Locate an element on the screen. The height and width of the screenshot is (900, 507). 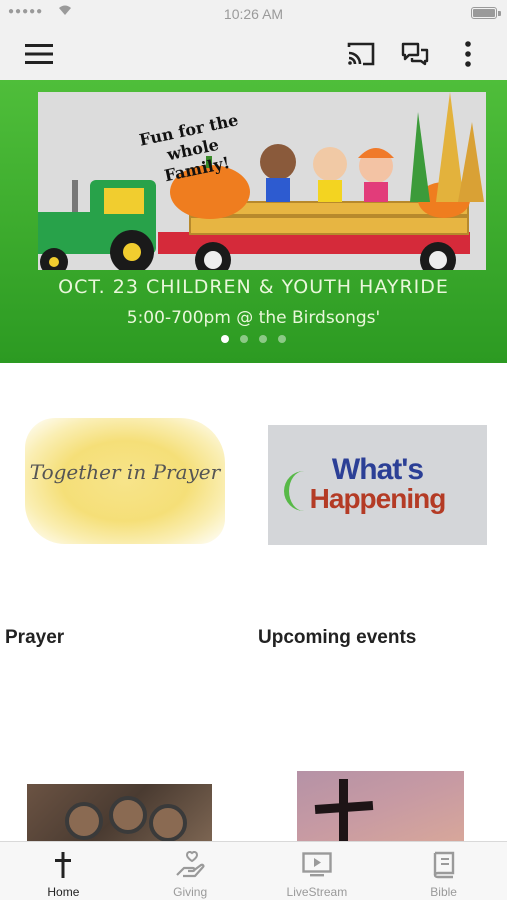
carousel-dots is located at coordinates (253, 339).